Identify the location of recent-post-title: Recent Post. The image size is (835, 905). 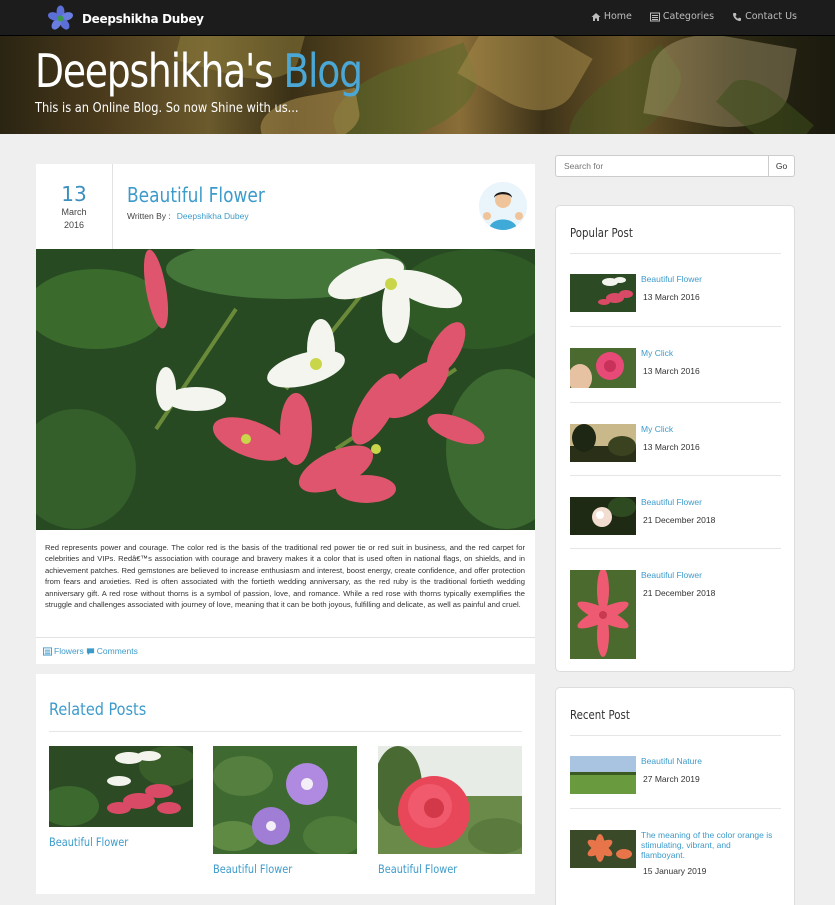
(600, 715).